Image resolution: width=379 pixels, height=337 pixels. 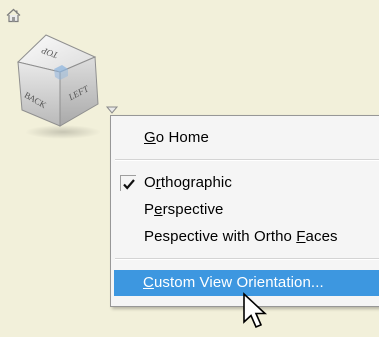 What do you see at coordinates (176, 137) in the screenshot?
I see `menu-item-label: Go Home` at bounding box center [176, 137].